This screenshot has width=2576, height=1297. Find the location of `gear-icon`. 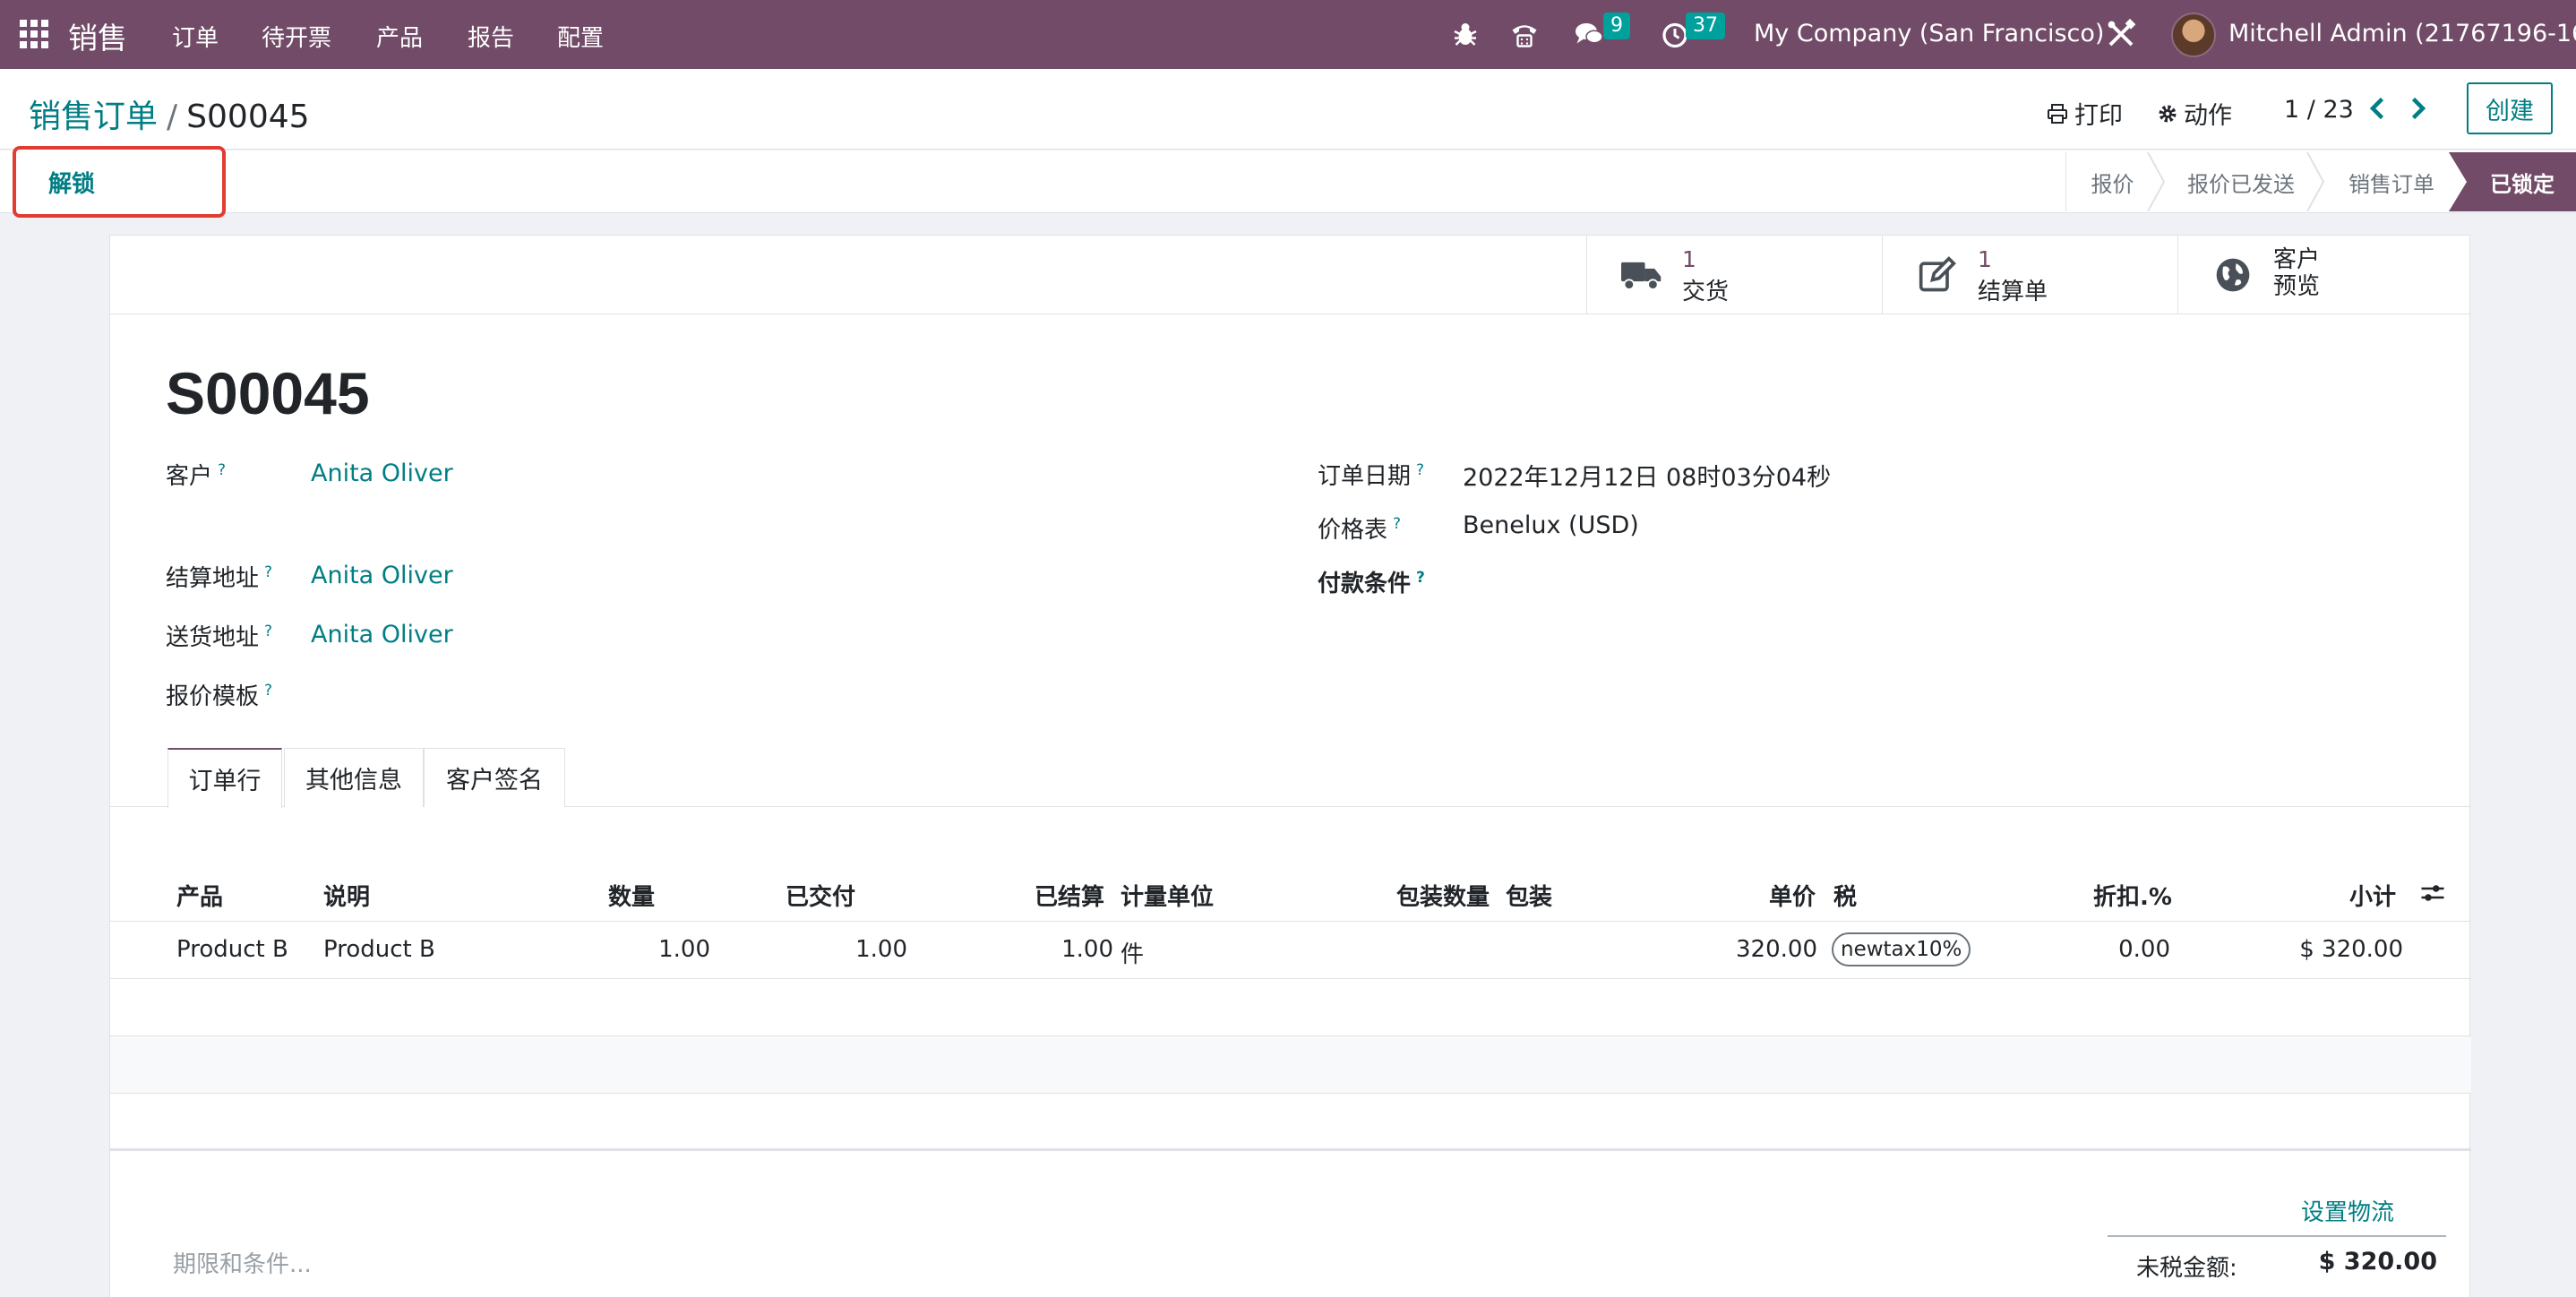

gear-icon is located at coordinates (2168, 113).